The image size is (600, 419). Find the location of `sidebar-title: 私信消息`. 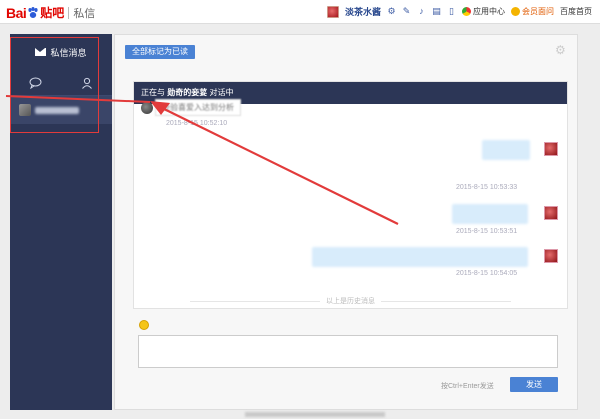

sidebar-title: 私信消息 is located at coordinates (68, 52).